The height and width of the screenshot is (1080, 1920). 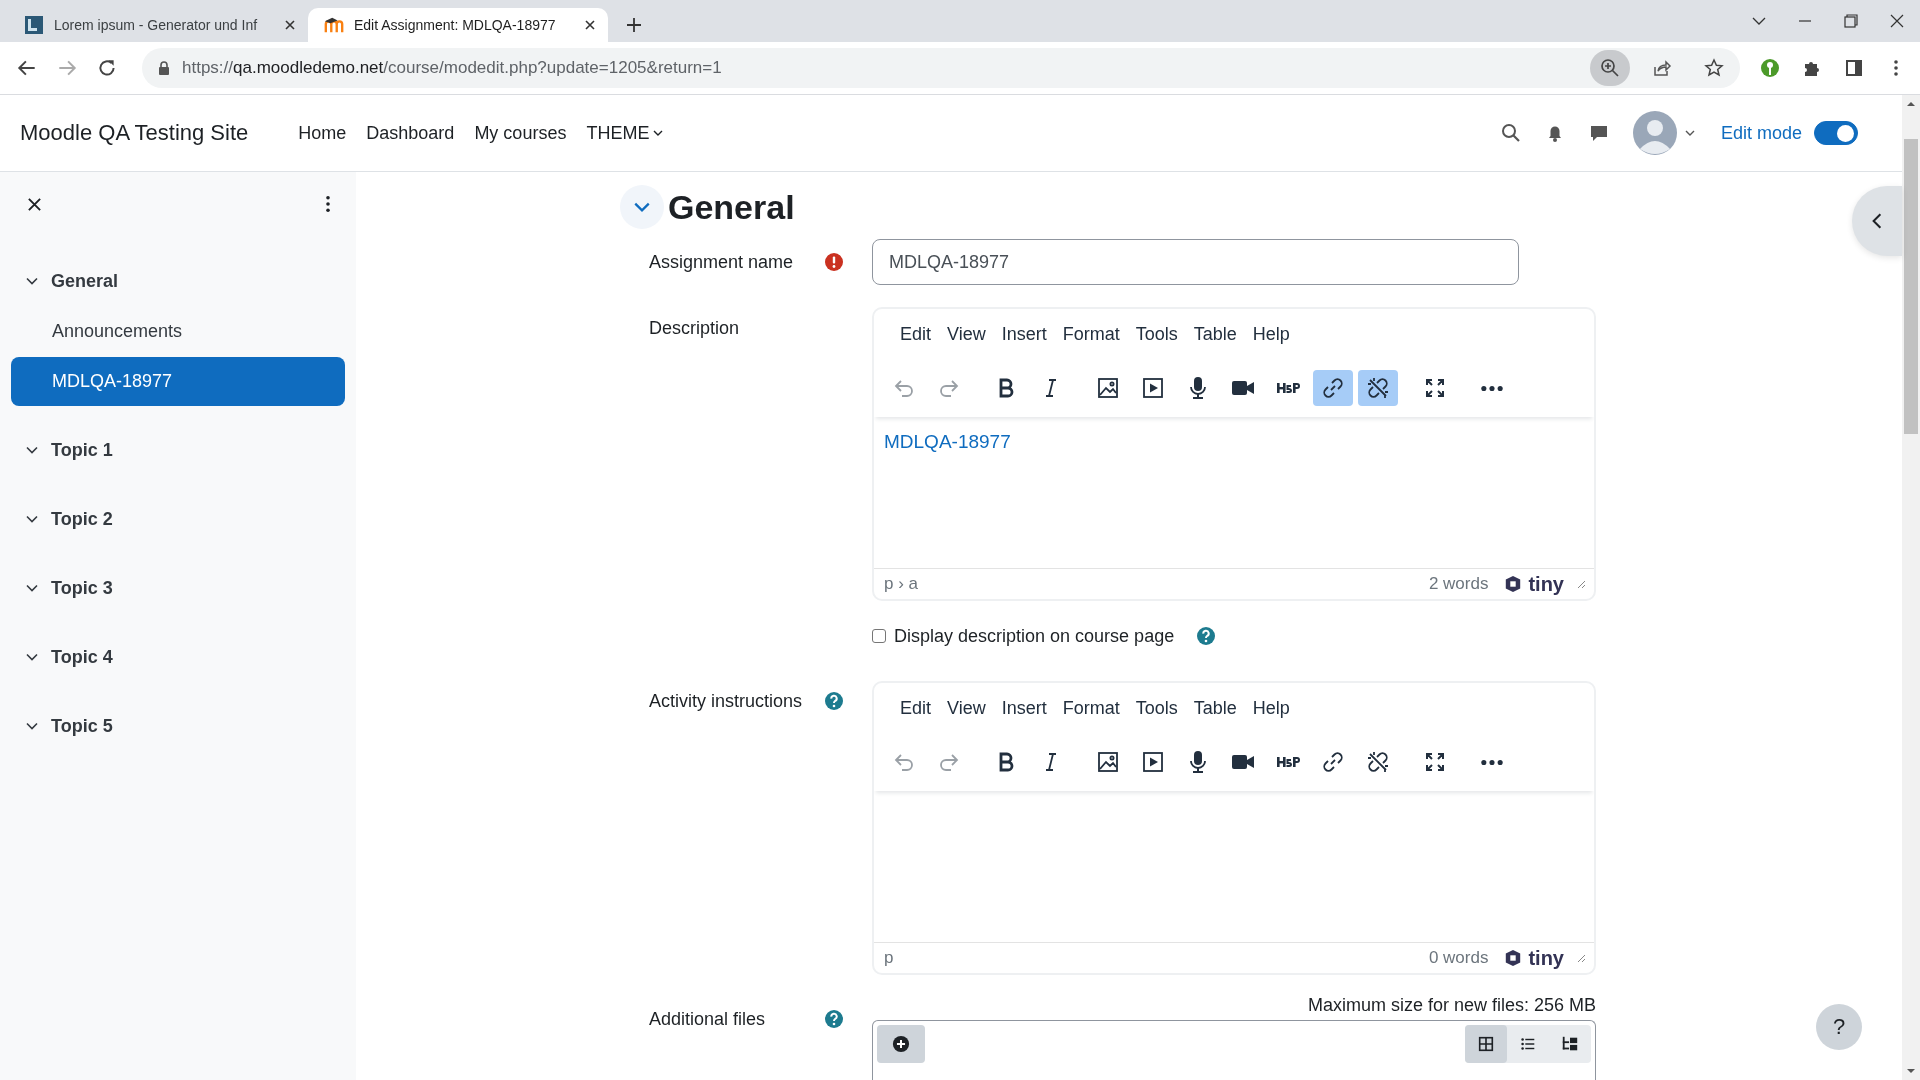 I want to click on browser-tab: Lorem ipsum - Generator und Inf, so click(x=158, y=25).